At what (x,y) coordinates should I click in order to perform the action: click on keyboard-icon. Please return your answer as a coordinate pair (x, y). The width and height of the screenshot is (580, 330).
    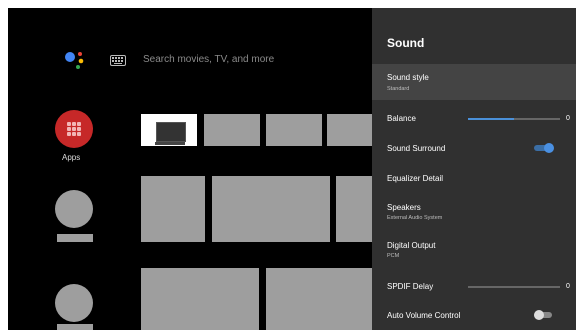
    Looking at the image, I should click on (118, 60).